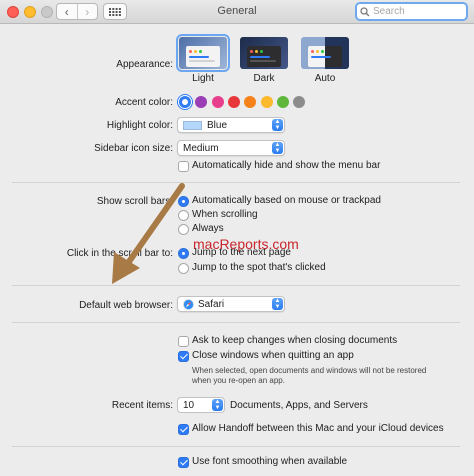 This screenshot has height=476, width=474. What do you see at coordinates (183, 341) in the screenshot?
I see `ask-keep-changes-checkbox` at bounding box center [183, 341].